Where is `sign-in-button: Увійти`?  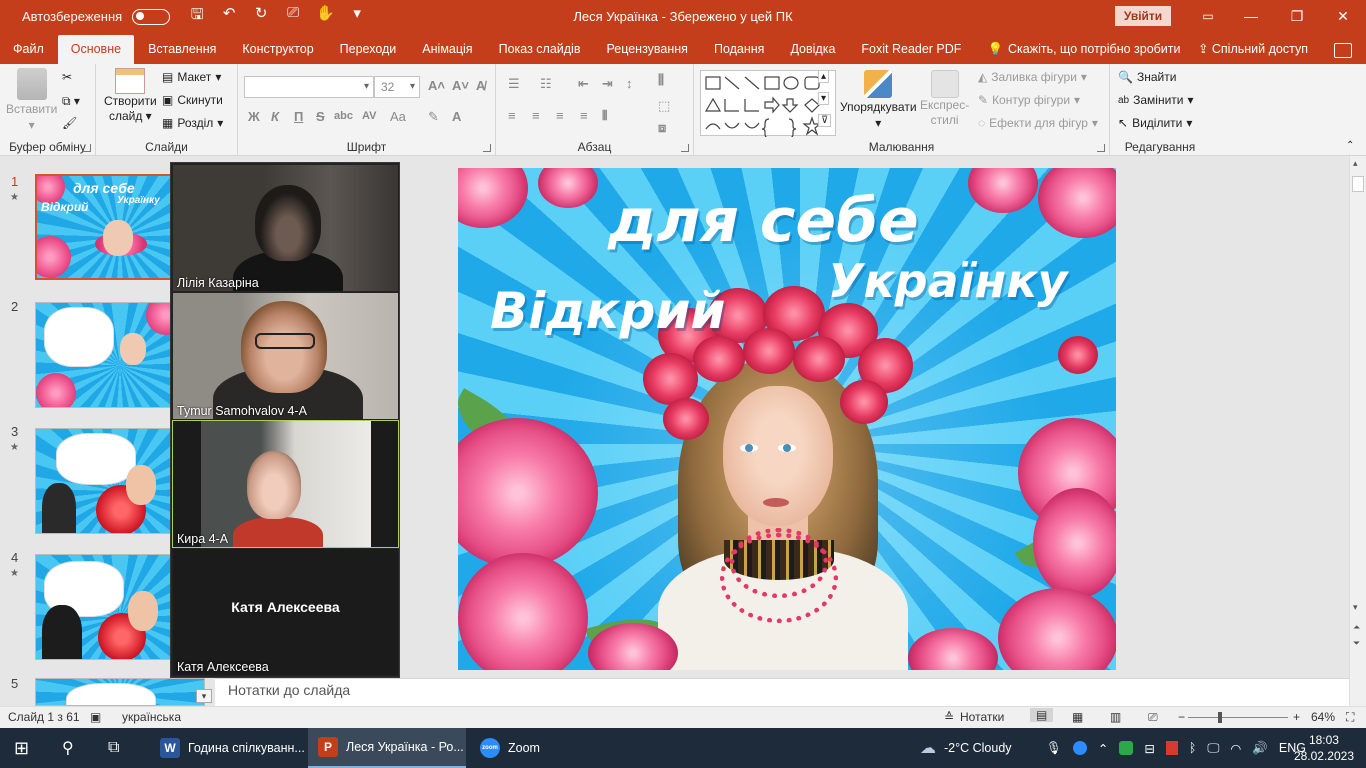 sign-in-button: Увійти is located at coordinates (1143, 16).